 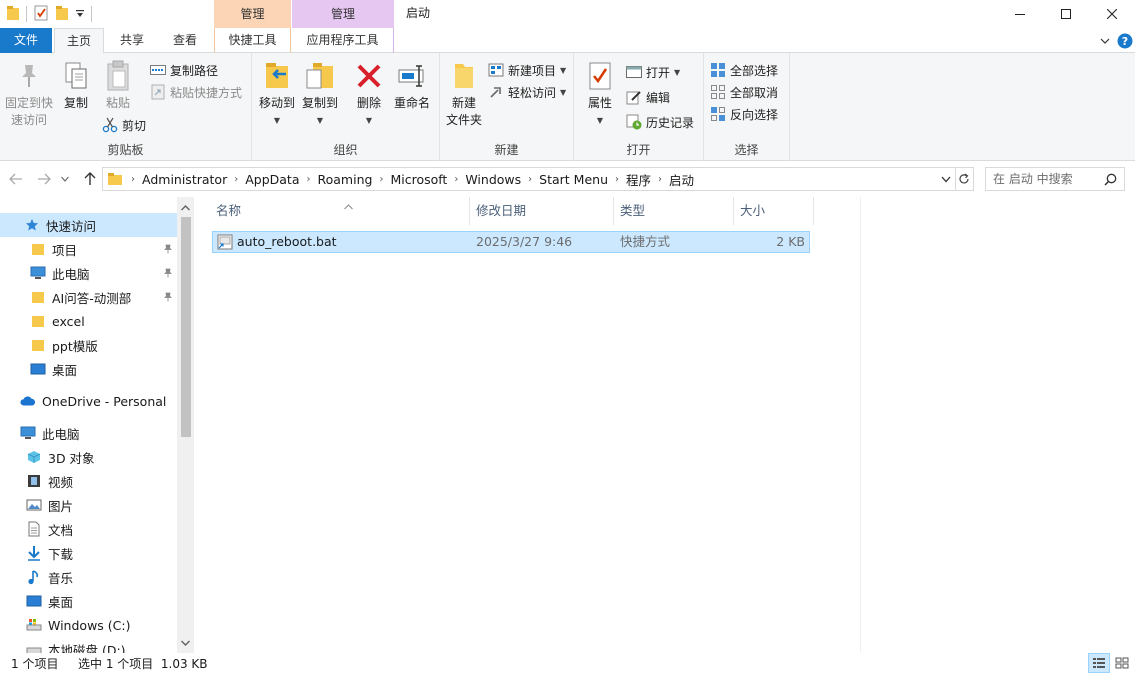 I want to click on paste-shortcut-button: 粘贴快捷方式, so click(x=196, y=92).